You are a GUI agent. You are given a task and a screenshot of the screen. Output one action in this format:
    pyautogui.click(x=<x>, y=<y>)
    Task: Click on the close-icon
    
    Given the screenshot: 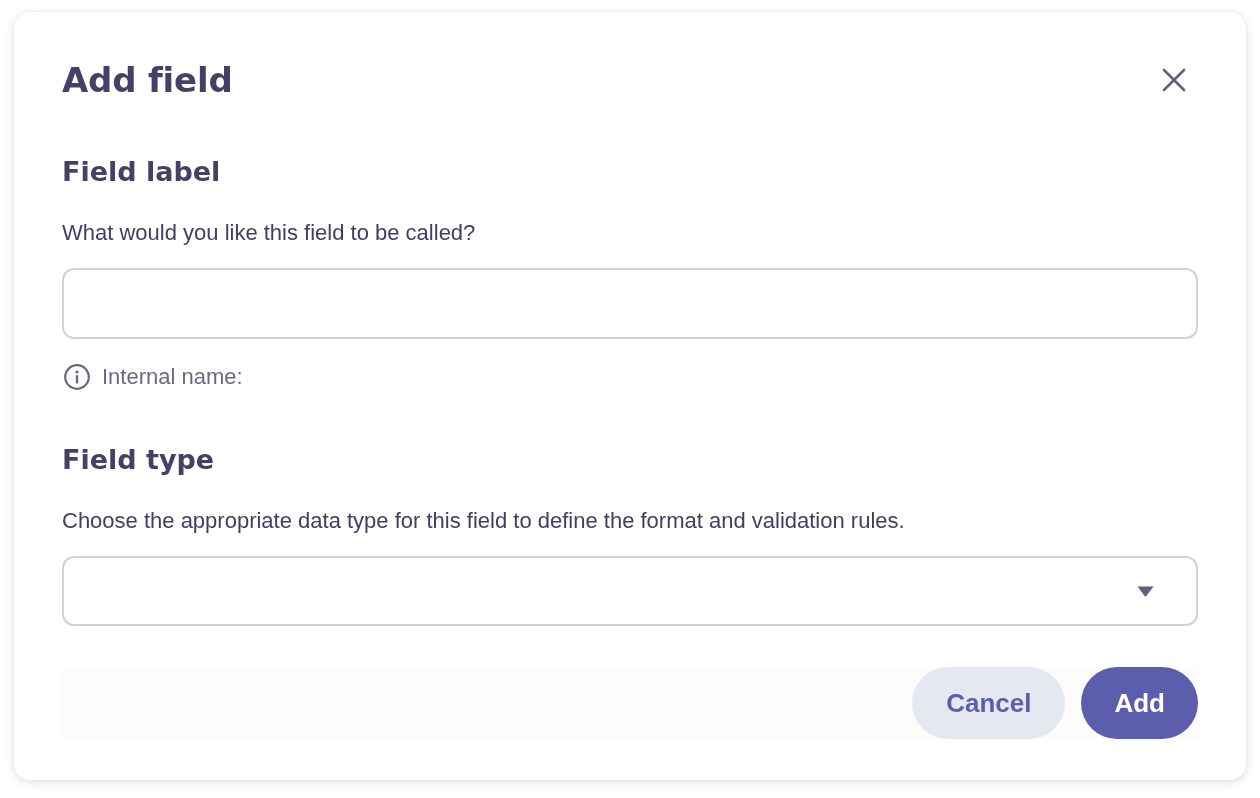 What is the action you would take?
    pyautogui.click(x=1174, y=80)
    